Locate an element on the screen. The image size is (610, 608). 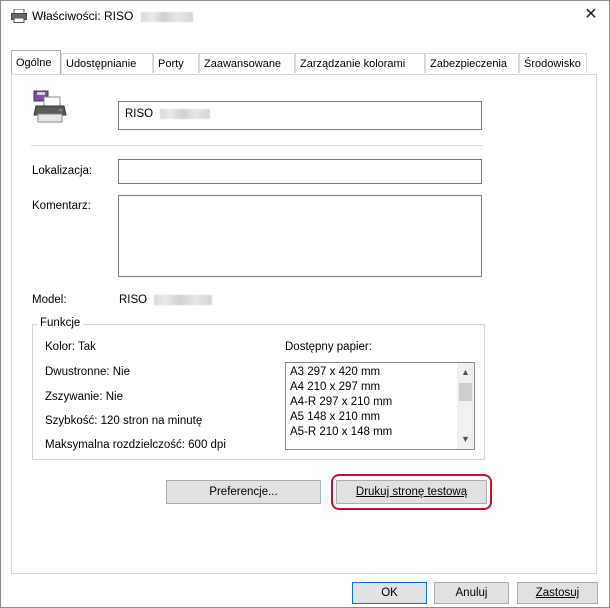
chevron-up-icon: ▲ is located at coordinates (465, 372).